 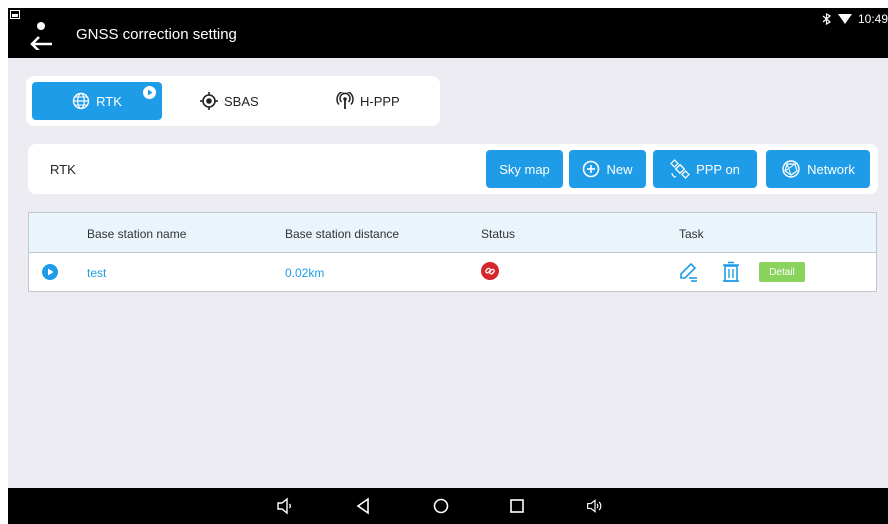 I want to click on tab-rtk: RTK, so click(x=97, y=101).